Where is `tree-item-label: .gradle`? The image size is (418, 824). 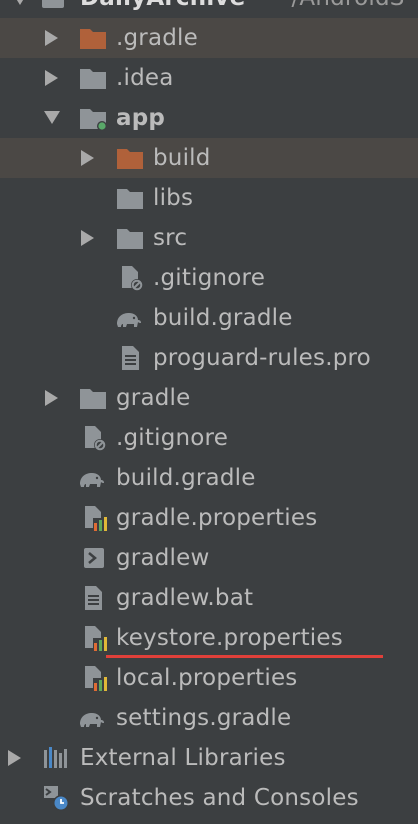
tree-item-label: .gradle is located at coordinates (157, 38).